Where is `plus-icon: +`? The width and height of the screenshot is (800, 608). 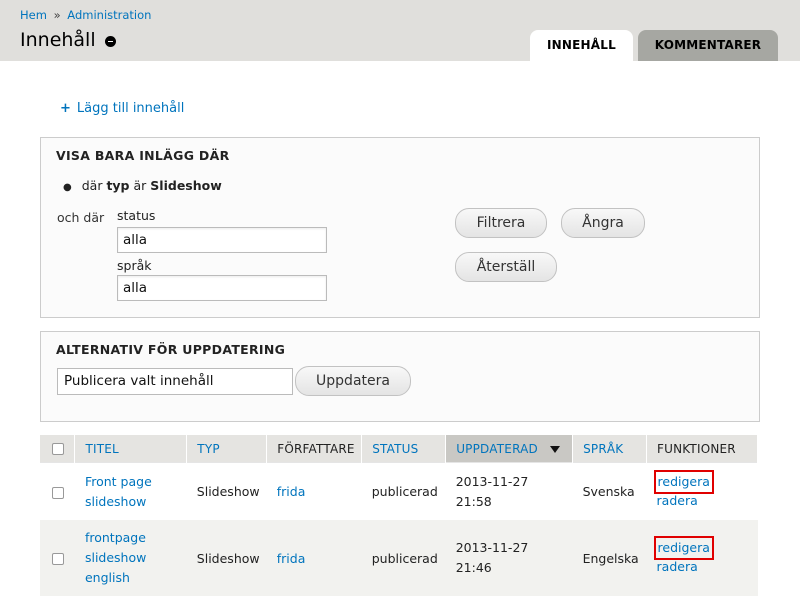
plus-icon: + is located at coordinates (65, 108).